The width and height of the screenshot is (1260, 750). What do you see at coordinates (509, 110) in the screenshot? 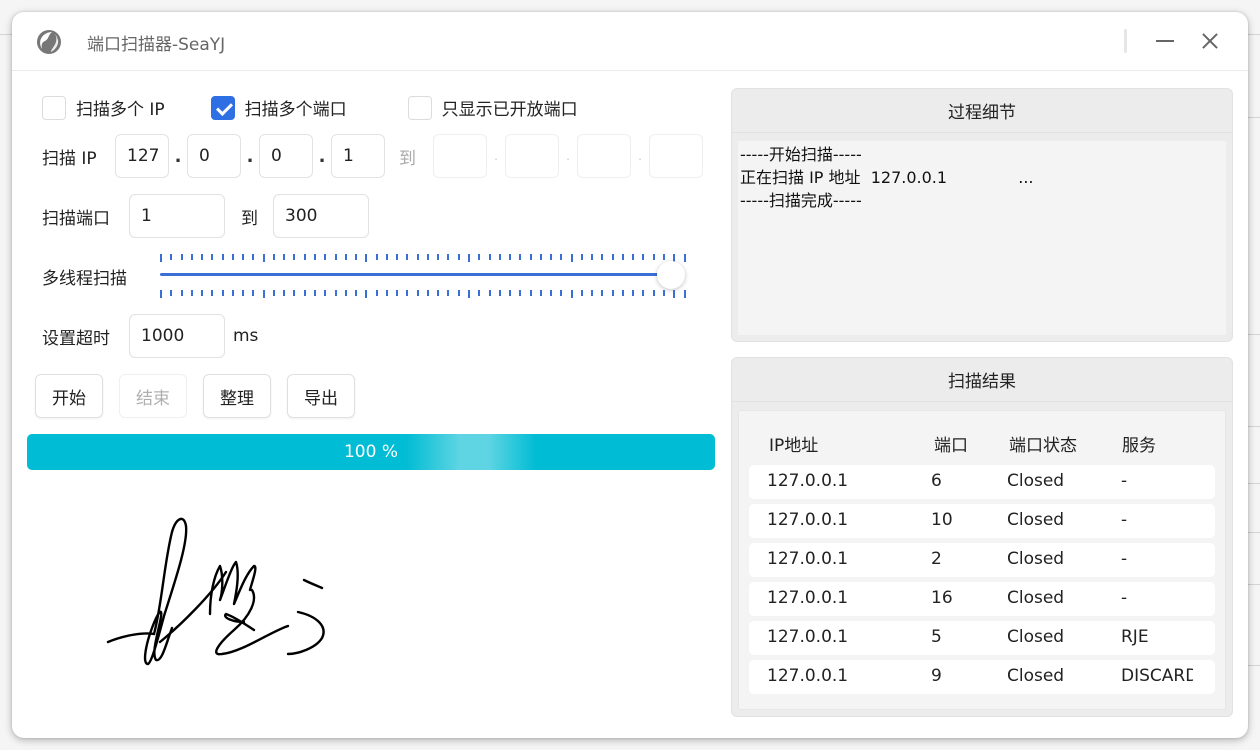
I see `open-only-label: 只显示已开放端口` at bounding box center [509, 110].